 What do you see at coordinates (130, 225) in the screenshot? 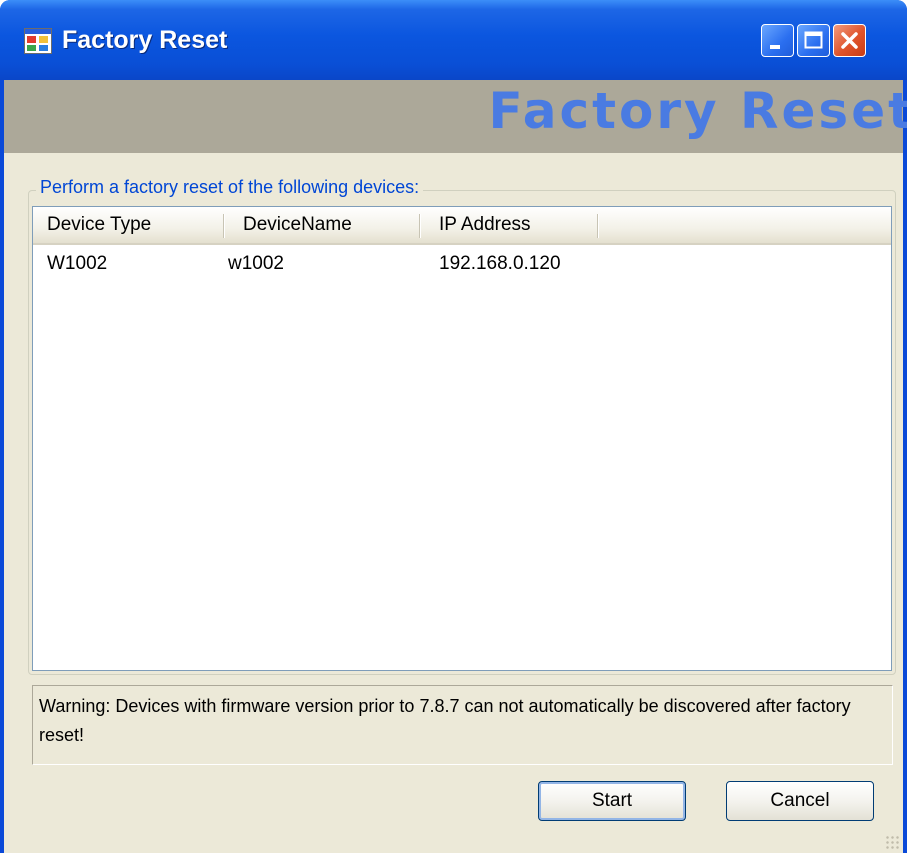
I see `column-header-device-type: Device Type` at bounding box center [130, 225].